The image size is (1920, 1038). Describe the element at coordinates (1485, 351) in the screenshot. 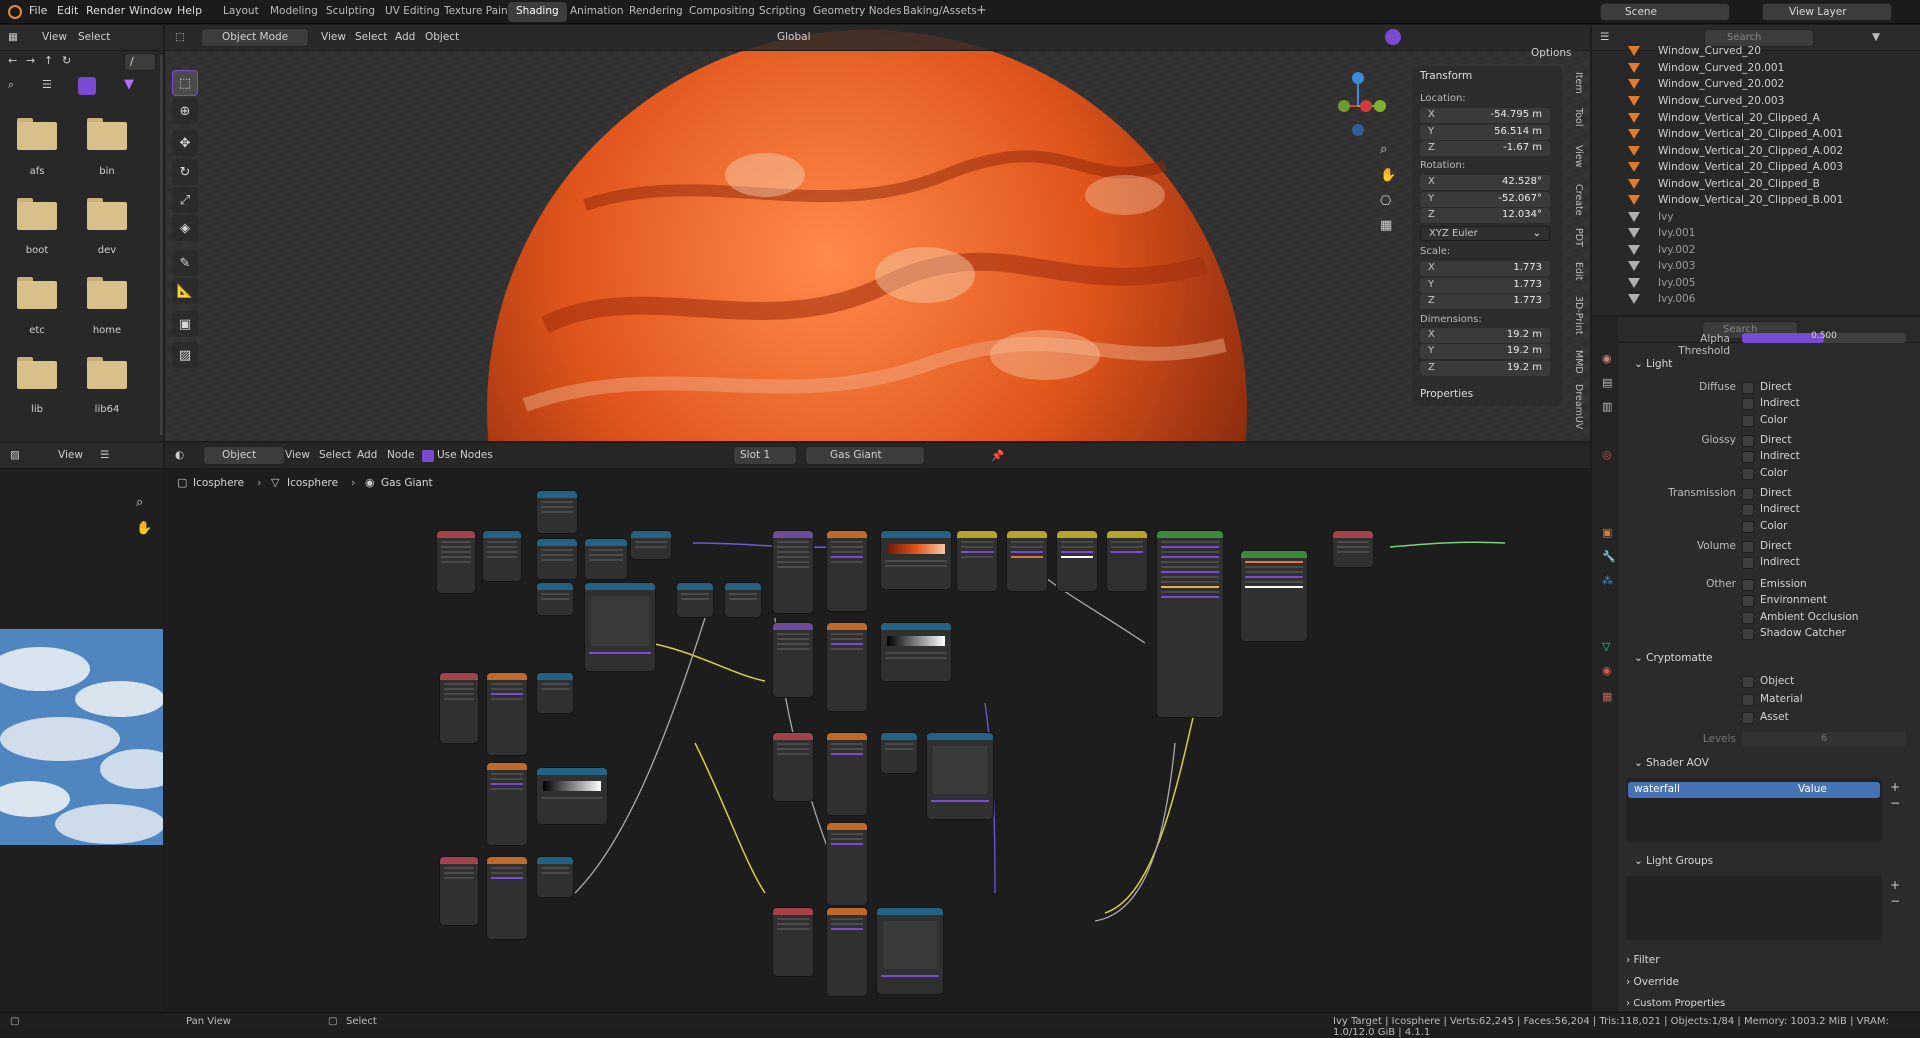

I see `dimensions-y-field: Y 19.2 m` at that location.